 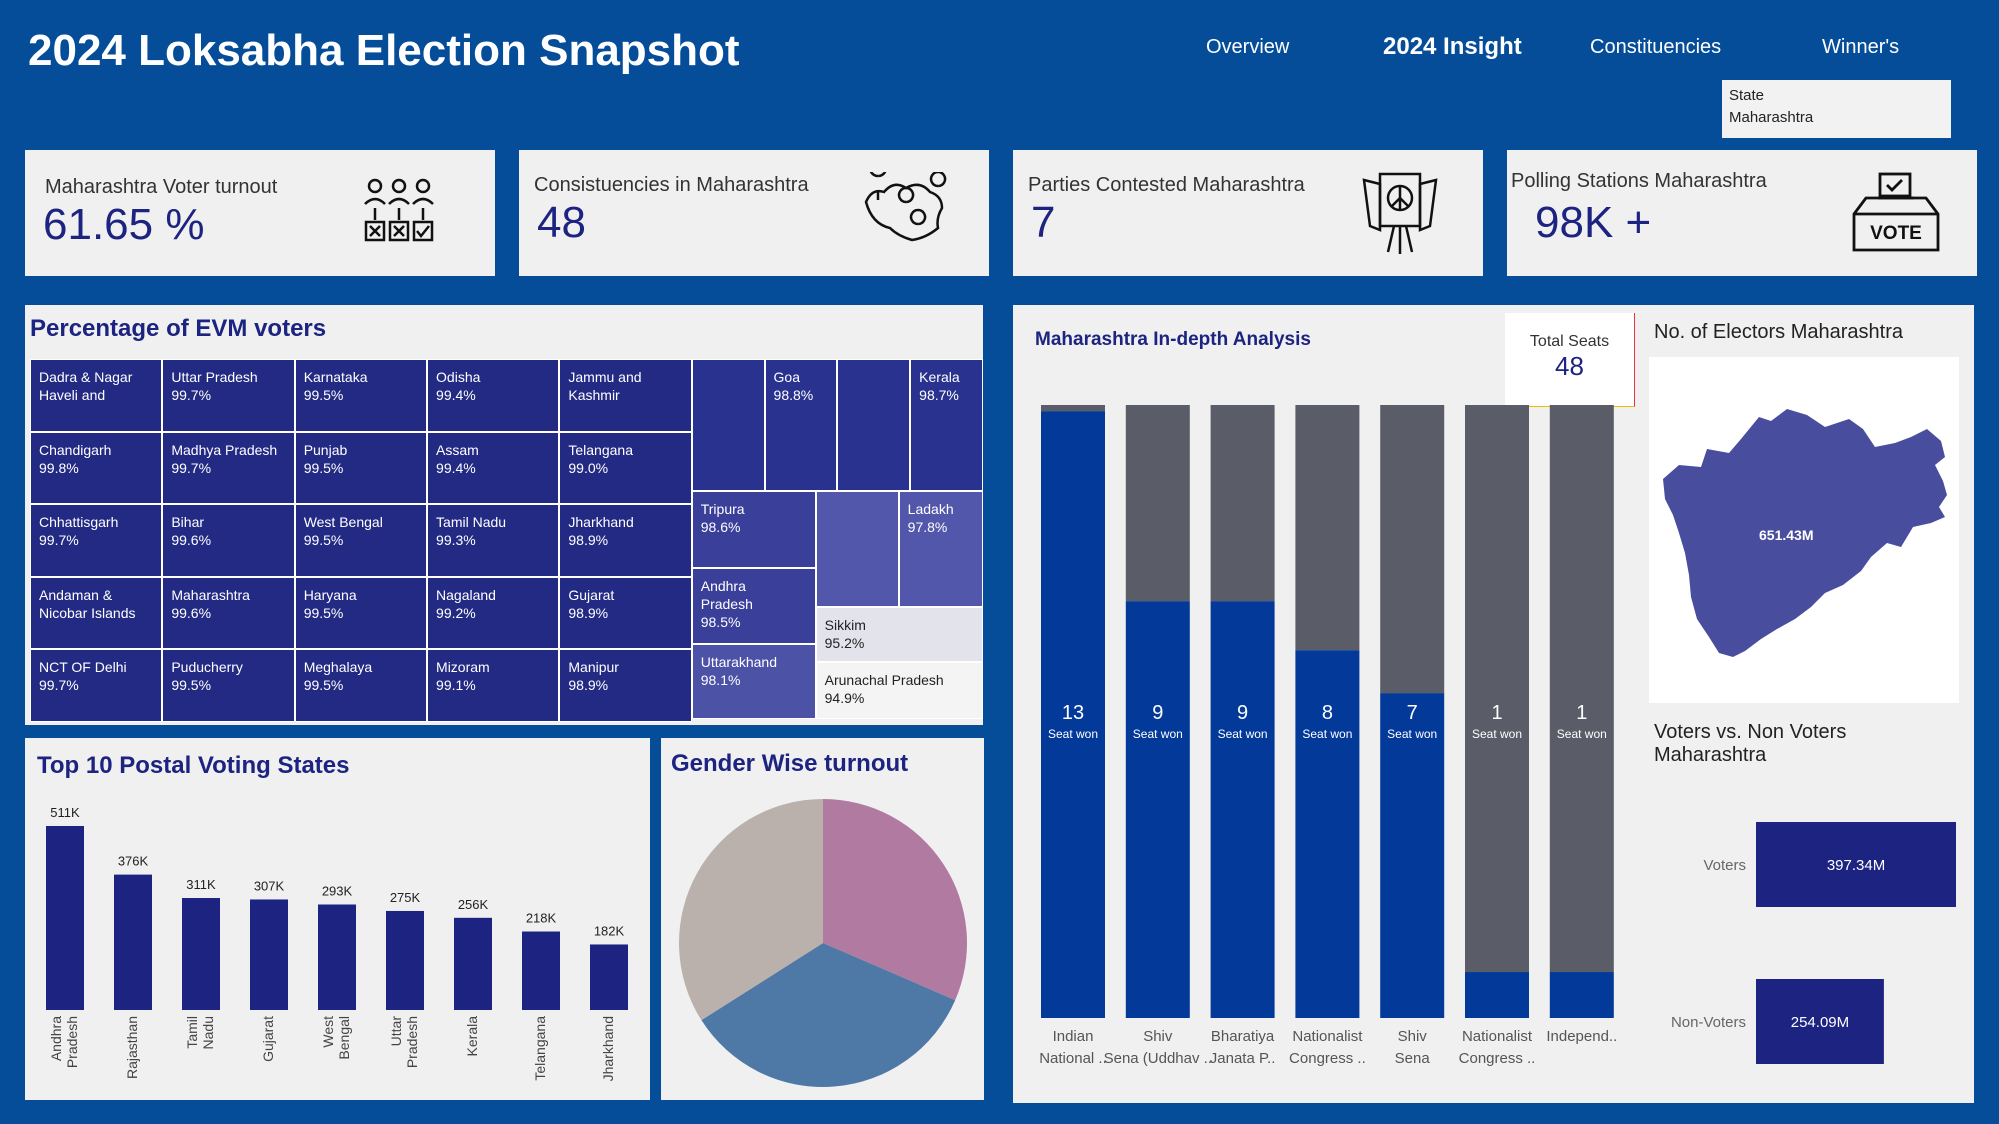 What do you see at coordinates (466, 594) in the screenshot?
I see `treemap-cell-label: Nagaland` at bounding box center [466, 594].